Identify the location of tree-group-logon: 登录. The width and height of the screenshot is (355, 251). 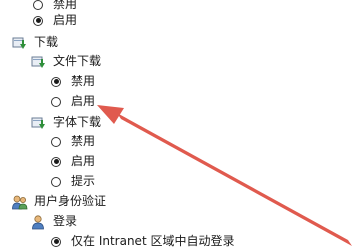
(54, 221).